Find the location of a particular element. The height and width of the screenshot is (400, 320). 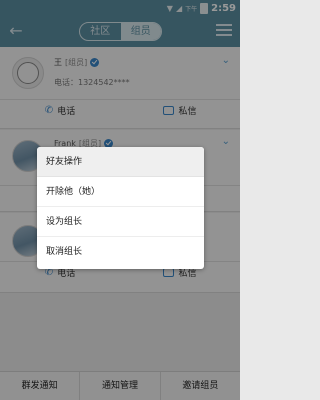

option-remove-member: 开除他（她） is located at coordinates (120, 192).